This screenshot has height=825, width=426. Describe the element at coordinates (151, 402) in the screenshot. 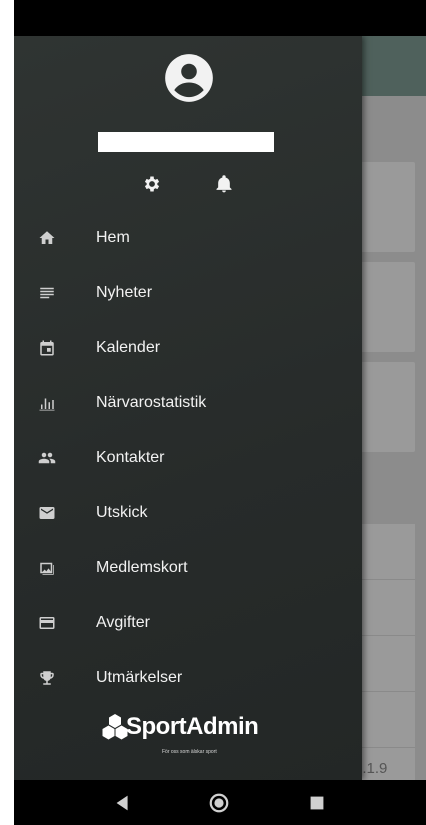

I see `menu-item-label: Närvarostatistik` at that location.